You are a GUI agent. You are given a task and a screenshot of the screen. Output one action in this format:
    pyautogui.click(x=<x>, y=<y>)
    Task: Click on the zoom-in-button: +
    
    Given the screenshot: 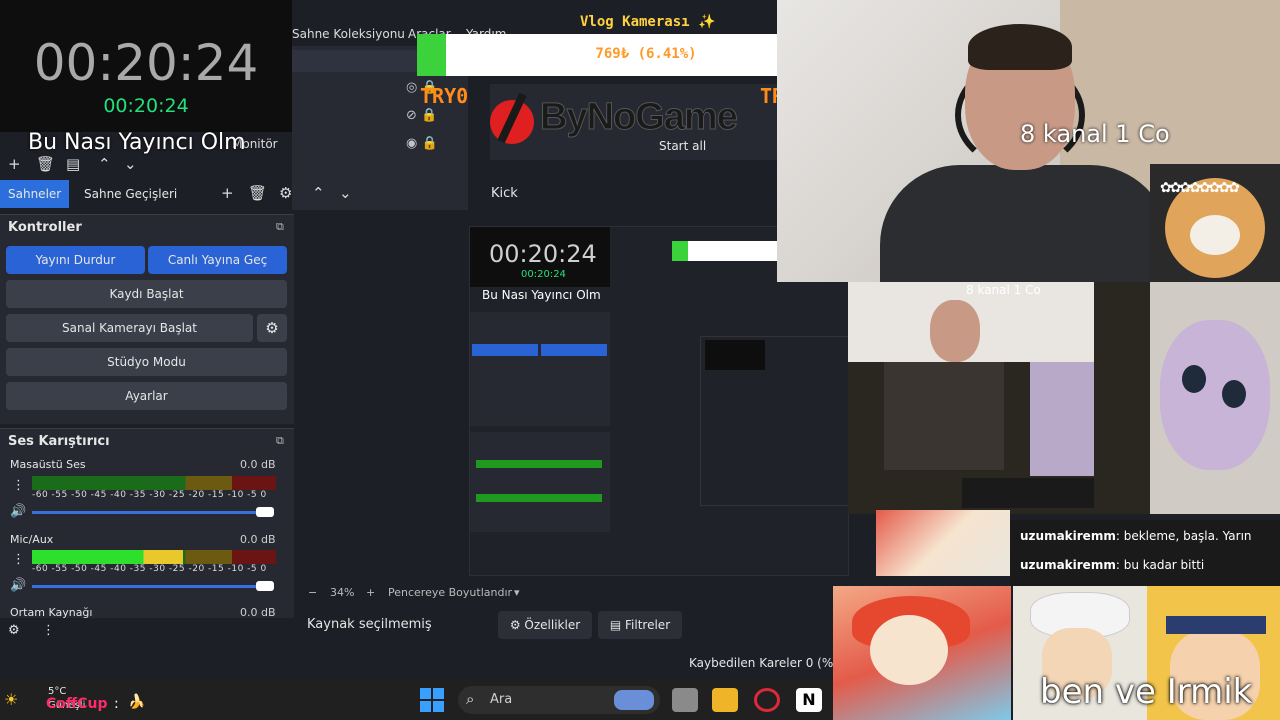 What is the action you would take?
    pyautogui.click(x=370, y=592)
    